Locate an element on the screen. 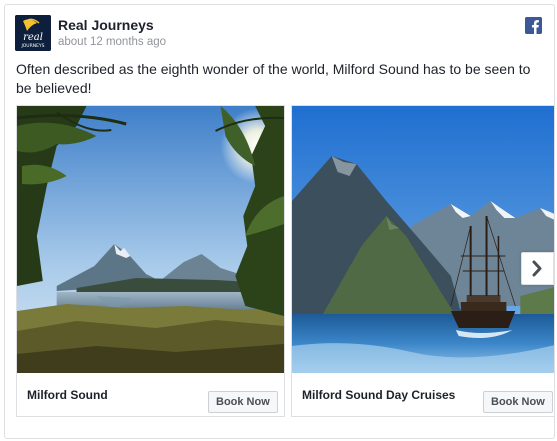  svg-text: real is located at coordinates (33, 37).